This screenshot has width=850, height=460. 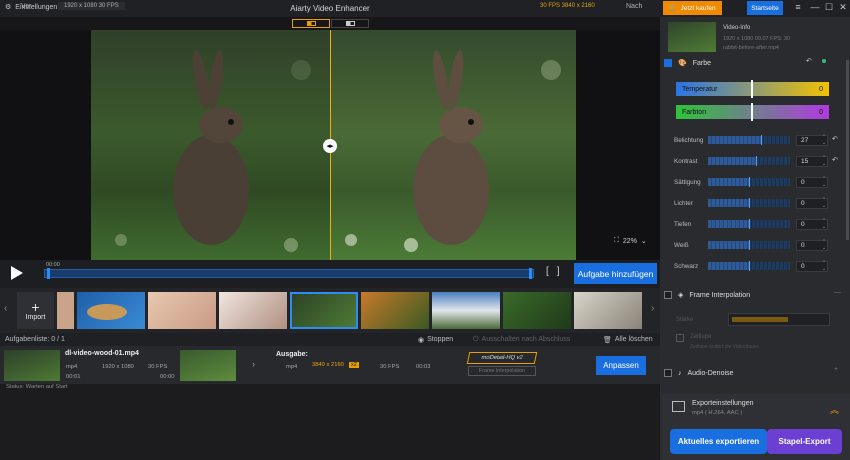 What do you see at coordinates (643, 241) in the screenshot?
I see `chevron-down-icon: ⌄` at bounding box center [643, 241].